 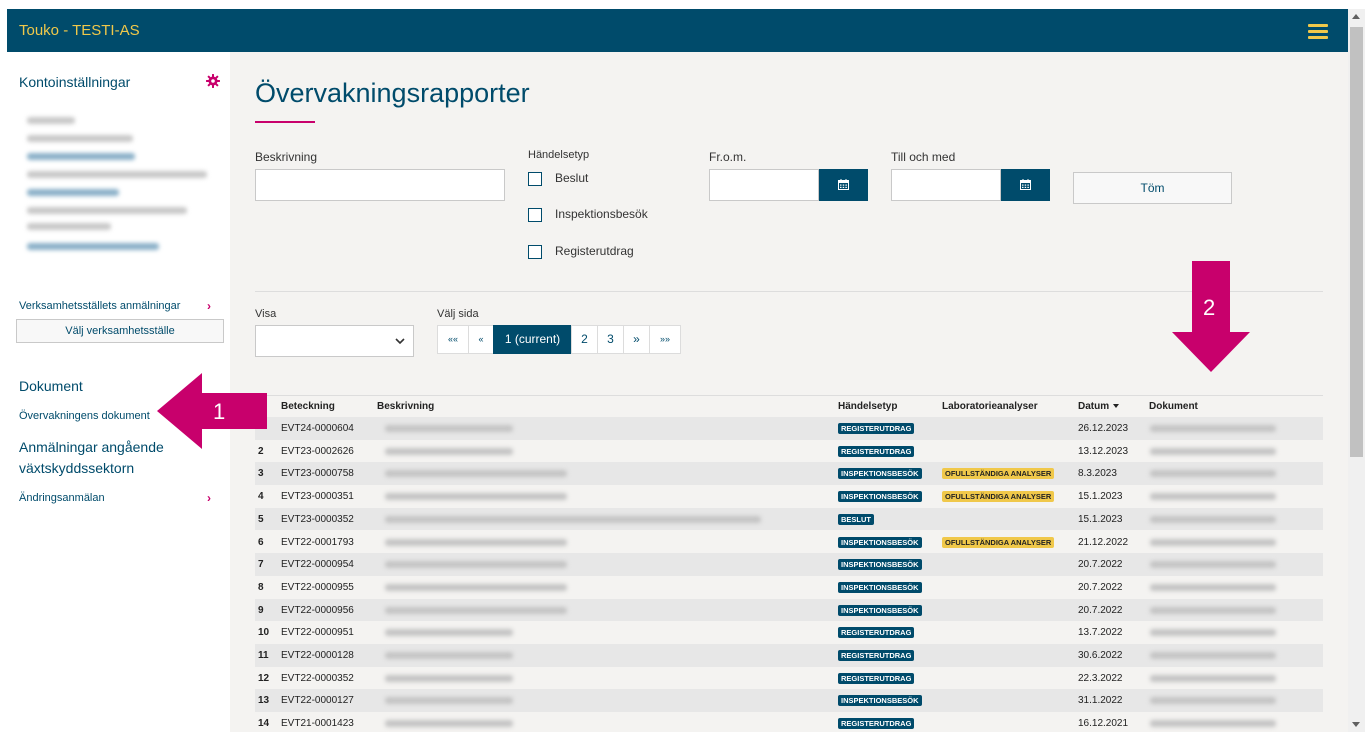 I want to click on first-page-button: ««, so click(x=453, y=339).